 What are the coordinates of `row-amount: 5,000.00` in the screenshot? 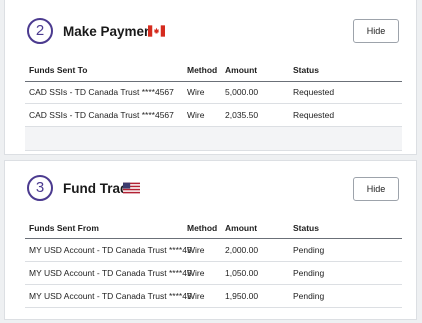 It's located at (242, 92).